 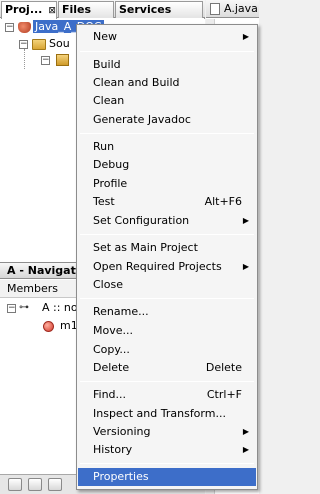 I want to click on tree-node-sources: Sou, so click(x=59, y=44).